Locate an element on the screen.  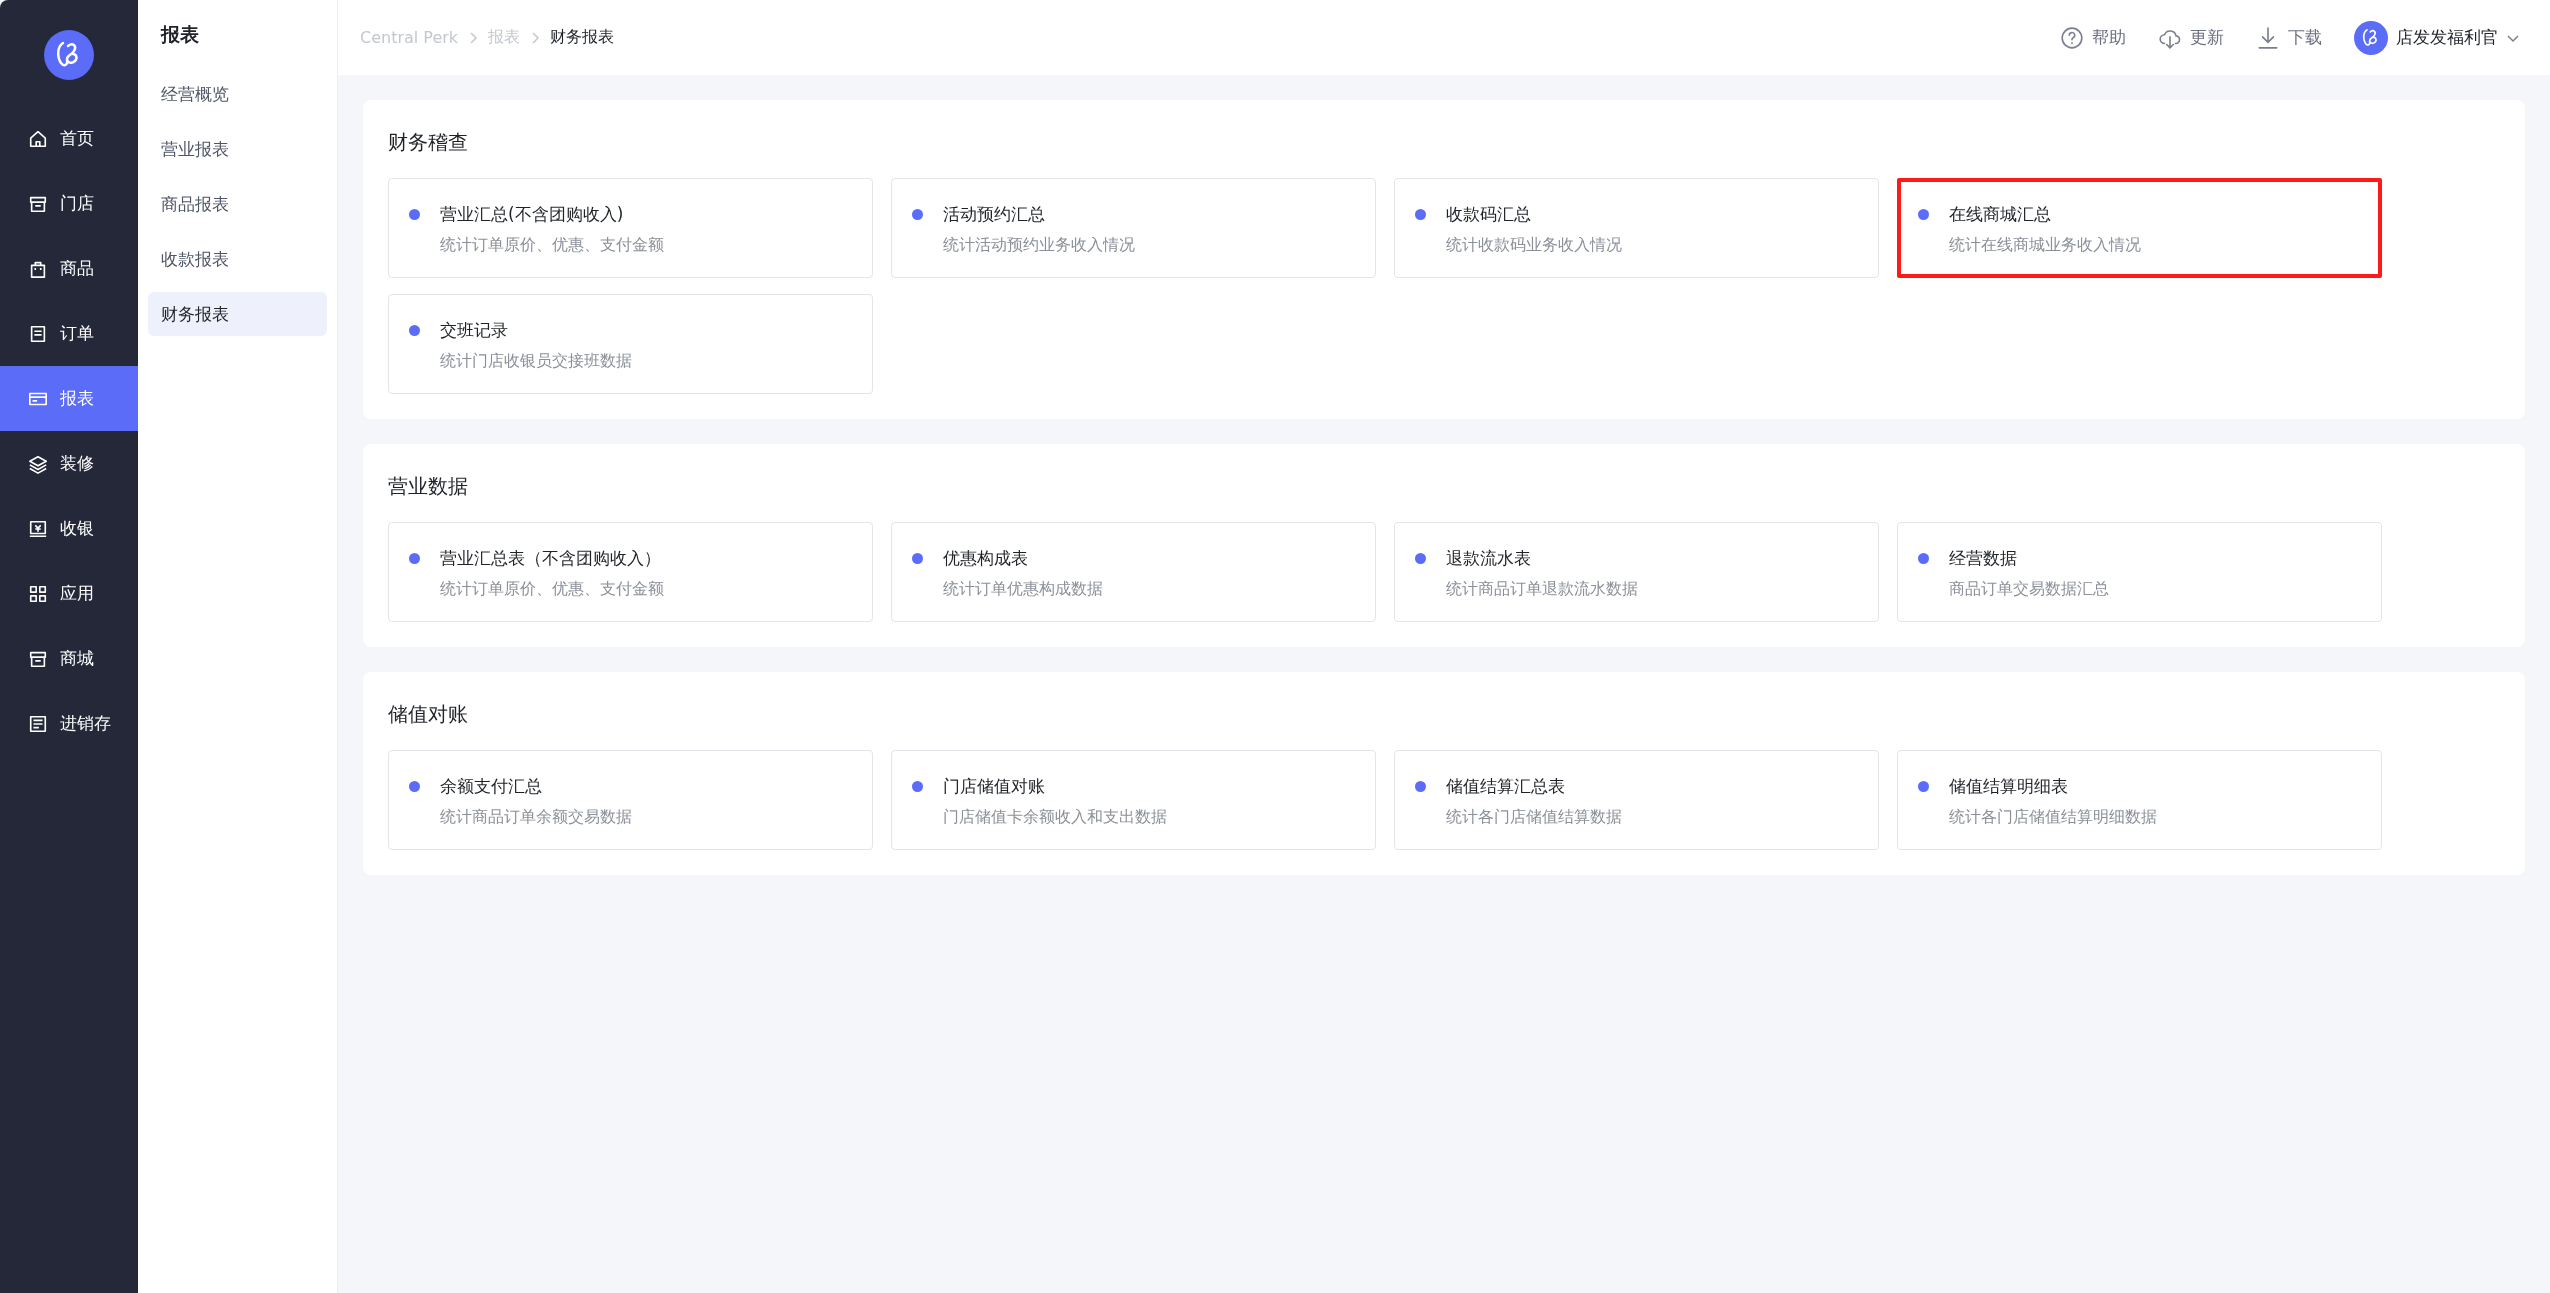
card-title: 退款流水表 is located at coordinates (1489, 558).